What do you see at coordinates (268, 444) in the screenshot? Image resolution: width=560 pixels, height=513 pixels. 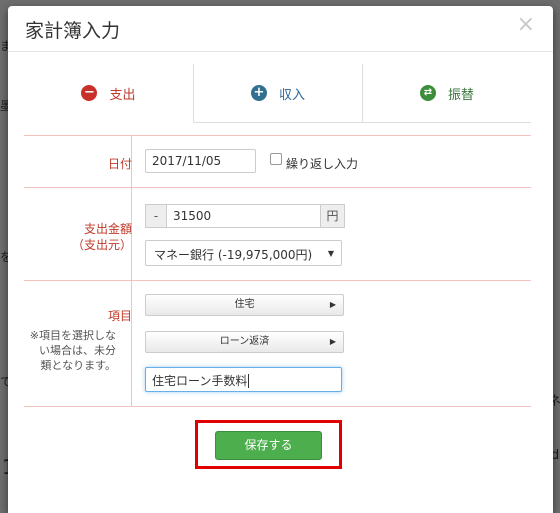 I see `save-button-highlight` at bounding box center [268, 444].